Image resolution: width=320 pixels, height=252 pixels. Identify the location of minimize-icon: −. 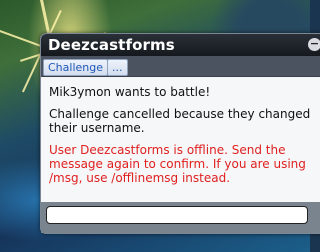
(314, 44).